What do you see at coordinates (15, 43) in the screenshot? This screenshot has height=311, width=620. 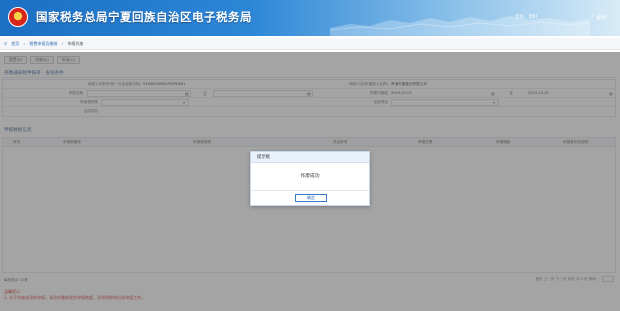 I see `breadcrumb-home: 首页` at bounding box center [15, 43].